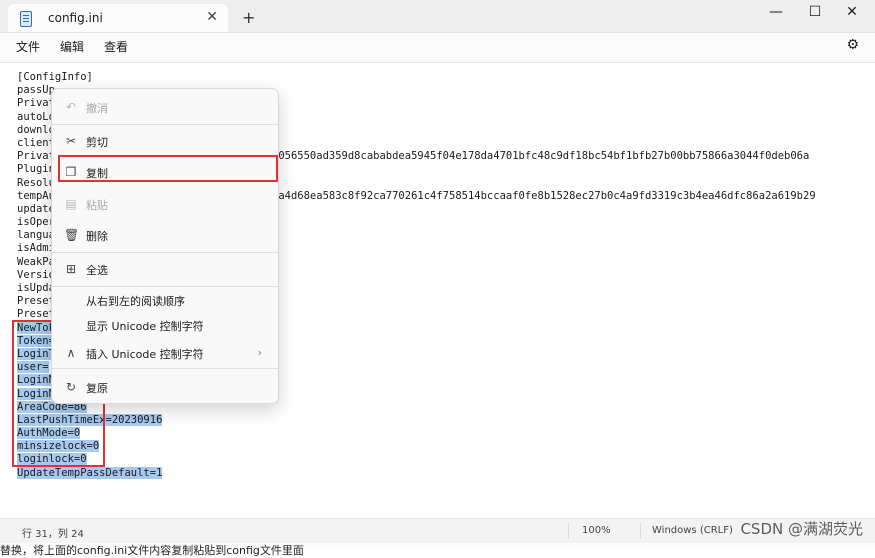 This screenshot has height=558, width=875. I want to click on line-ending: Windows (CRLF), so click(692, 530).